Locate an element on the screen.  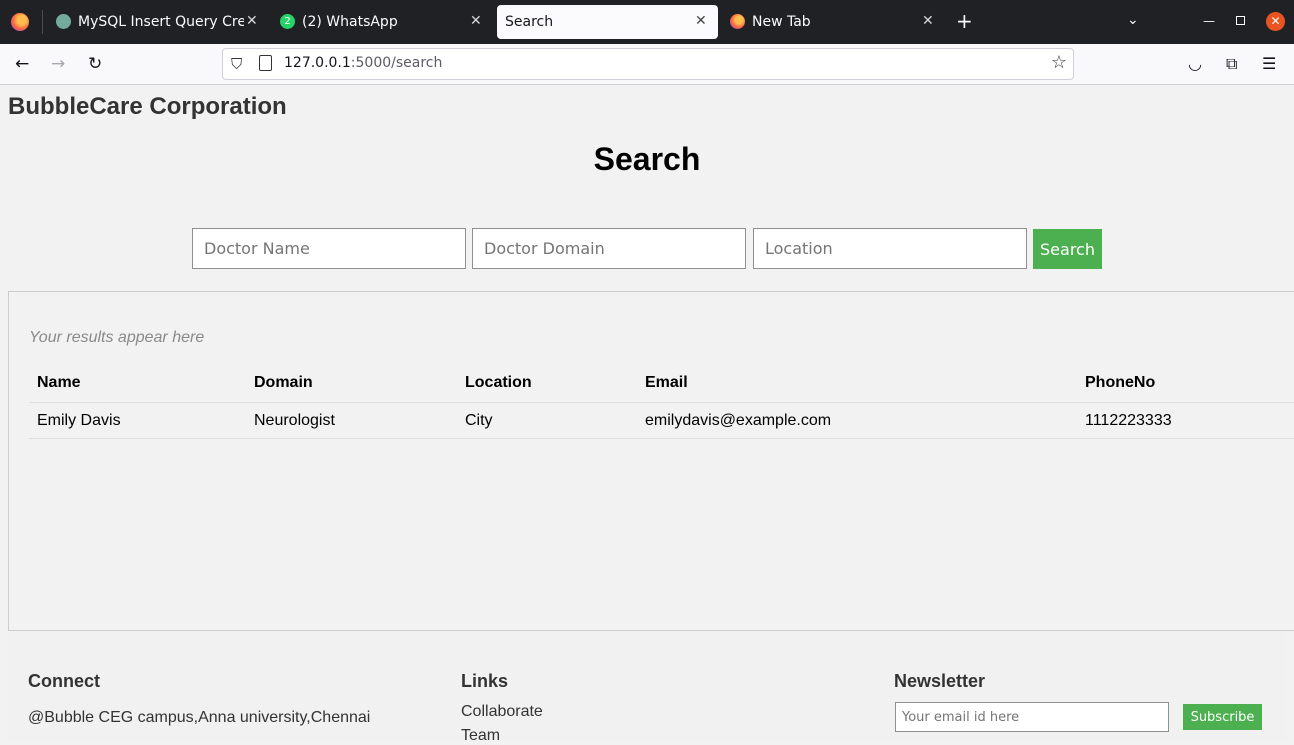
firefox-icon is located at coordinates (737, 21).